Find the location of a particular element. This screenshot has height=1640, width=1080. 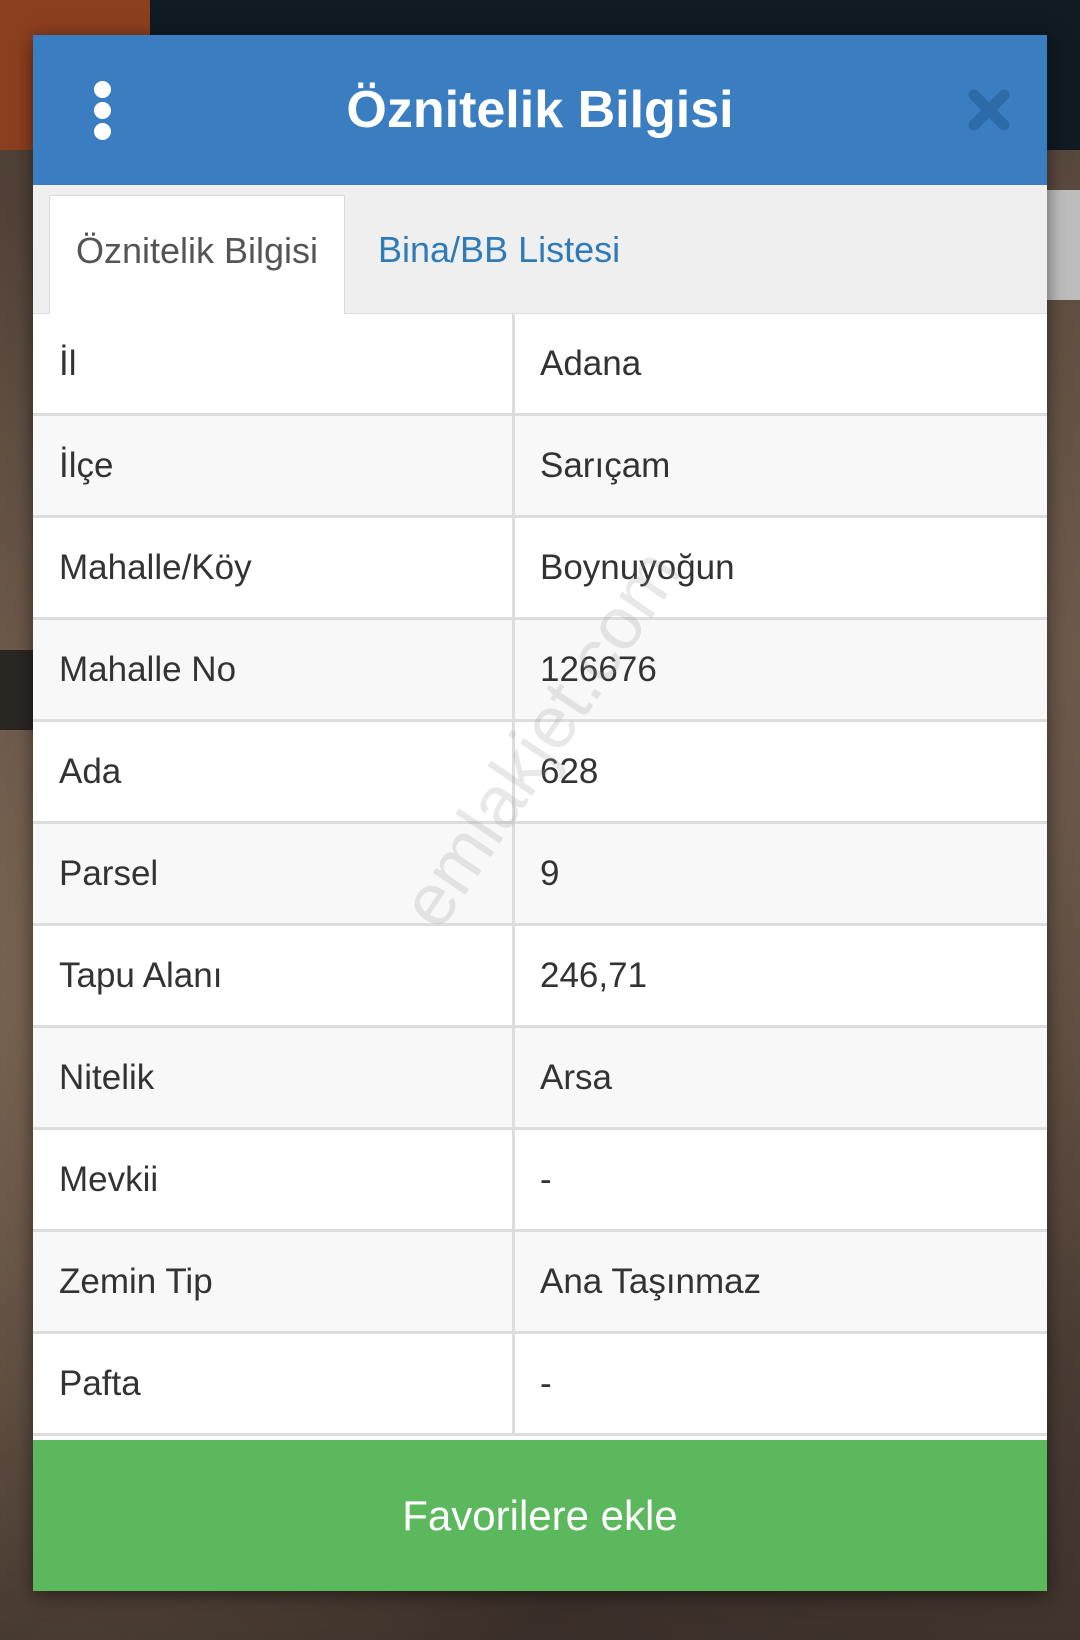

tab-building-list: Bina/BB Listesi is located at coordinates (538, 254).